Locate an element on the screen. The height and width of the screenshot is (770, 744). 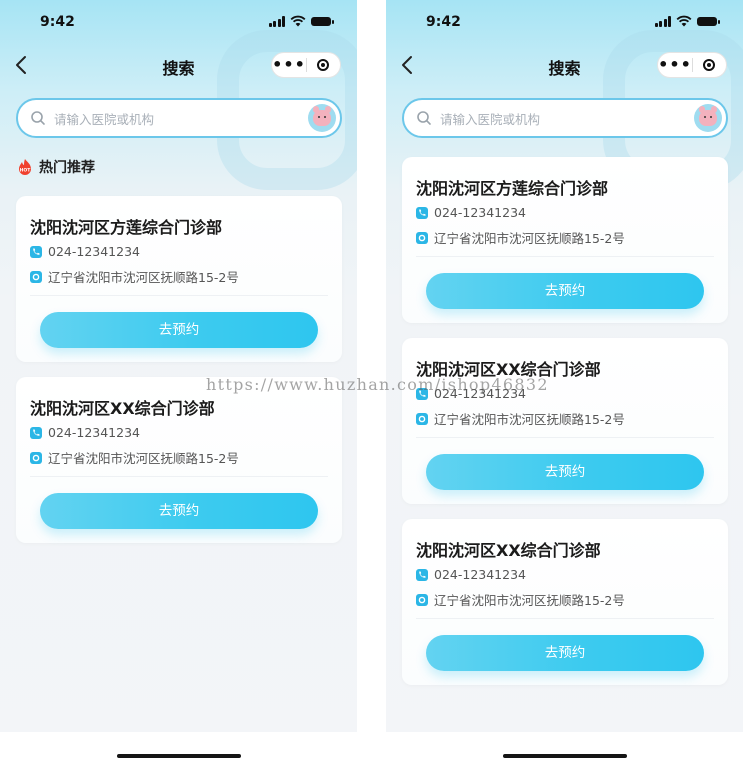
svg-text: HOT is located at coordinates (26, 171).